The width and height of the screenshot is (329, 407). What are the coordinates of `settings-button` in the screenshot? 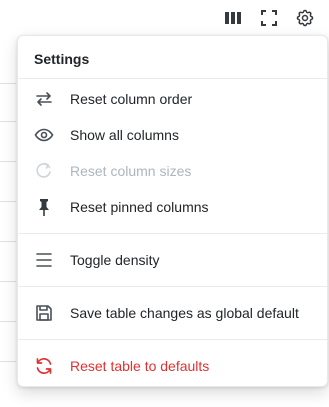 It's located at (305, 18).